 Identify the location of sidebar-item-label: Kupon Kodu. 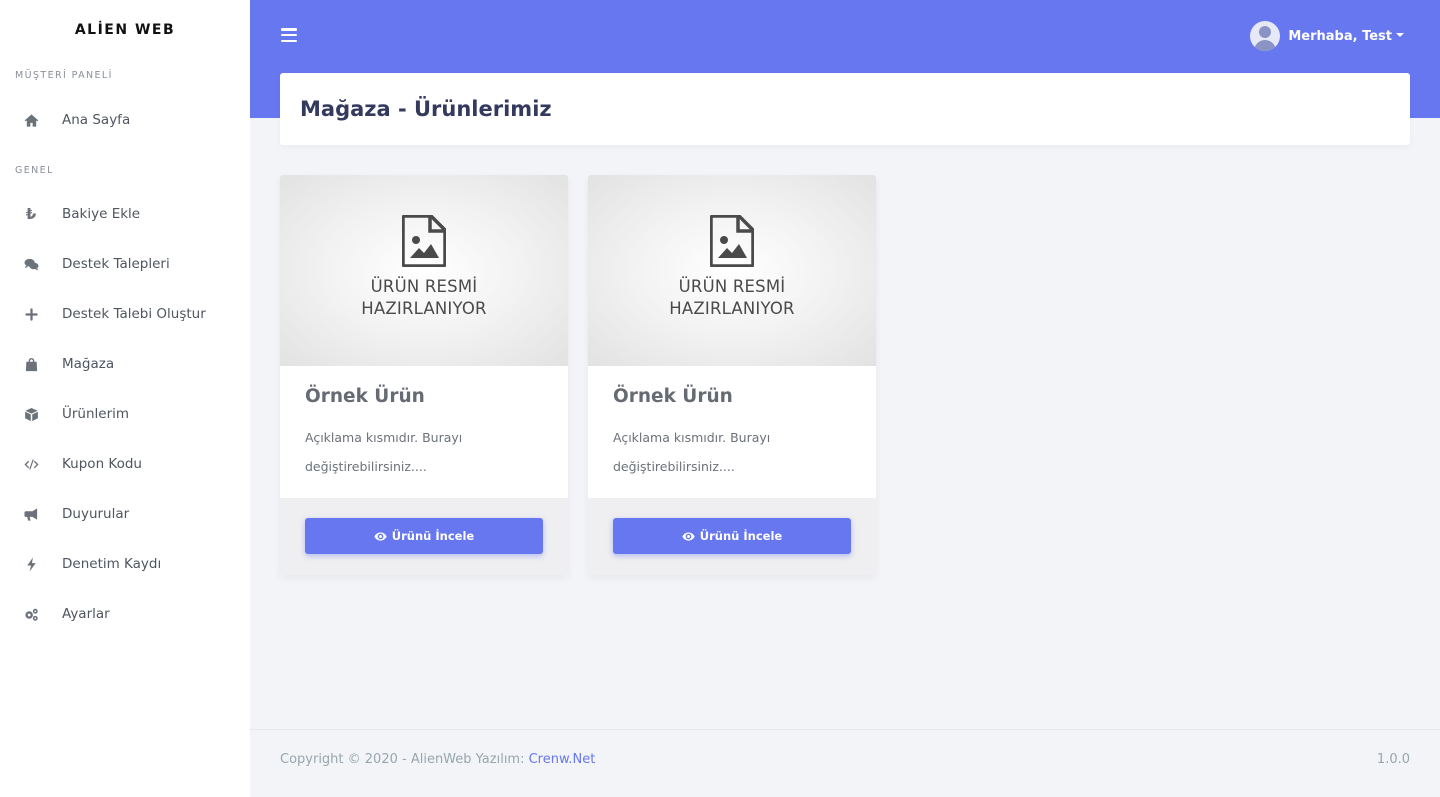
(102, 464).